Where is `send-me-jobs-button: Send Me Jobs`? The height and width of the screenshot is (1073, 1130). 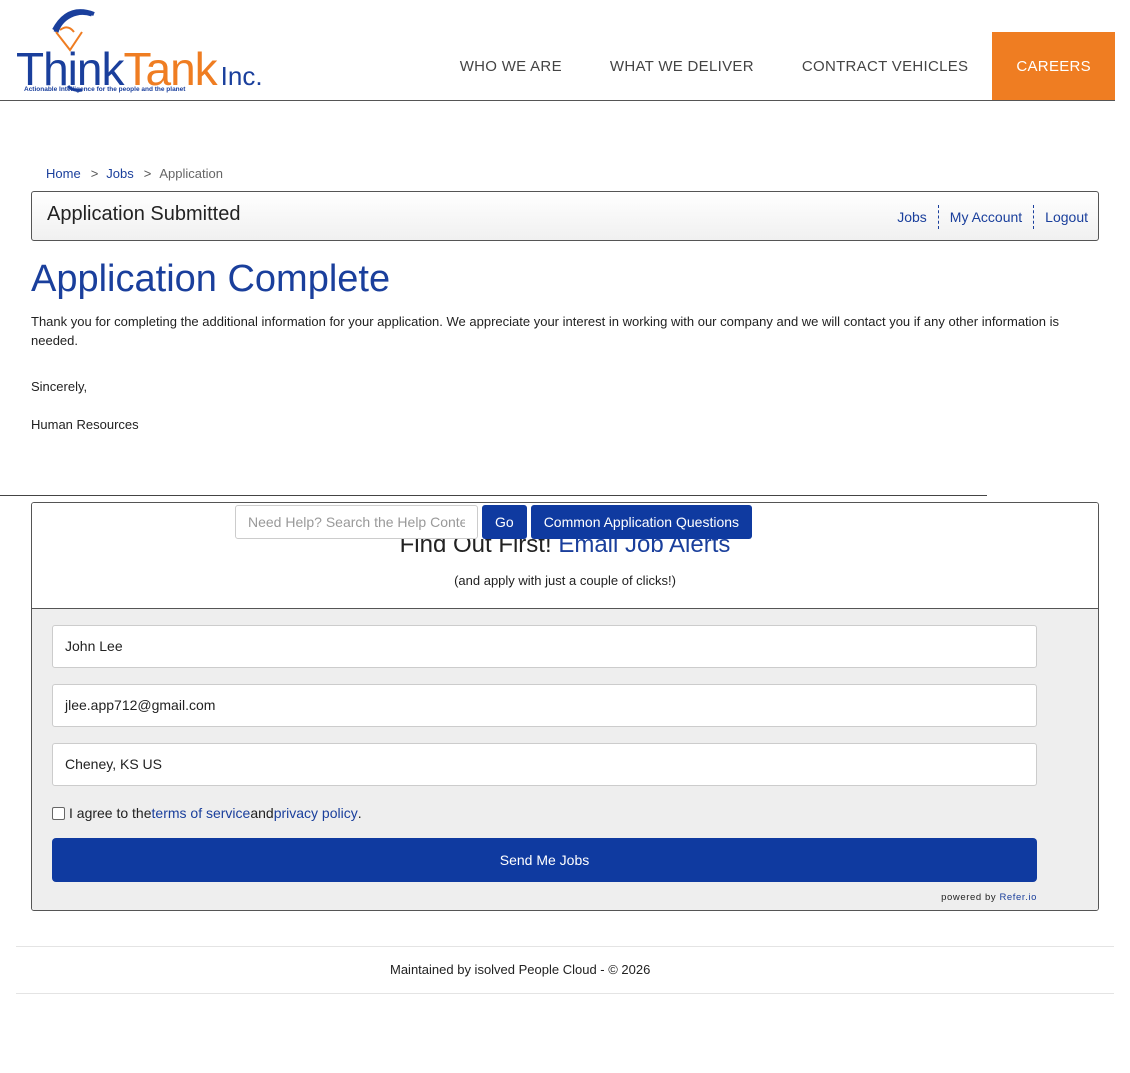 send-me-jobs-button: Send Me Jobs is located at coordinates (544, 860).